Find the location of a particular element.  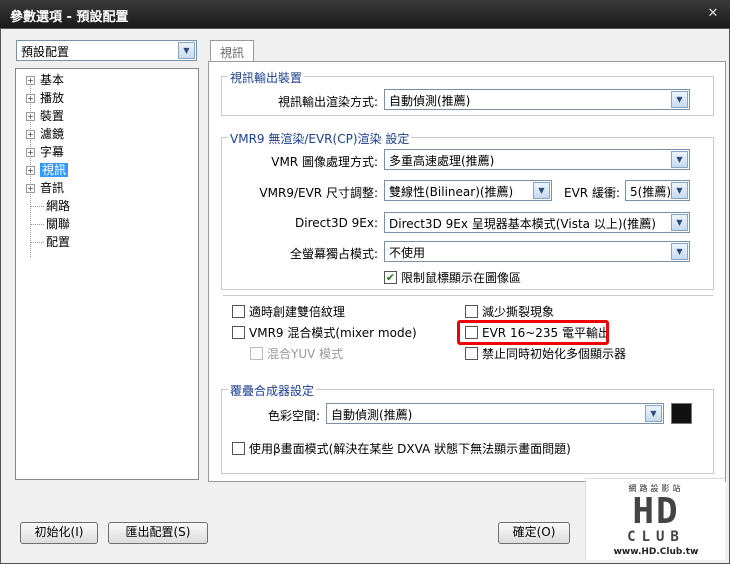

d3d9ex-select: Direct3D 9Ex 呈現器基本模式(Vista 以上)(推薦) ▼ is located at coordinates (537, 222).